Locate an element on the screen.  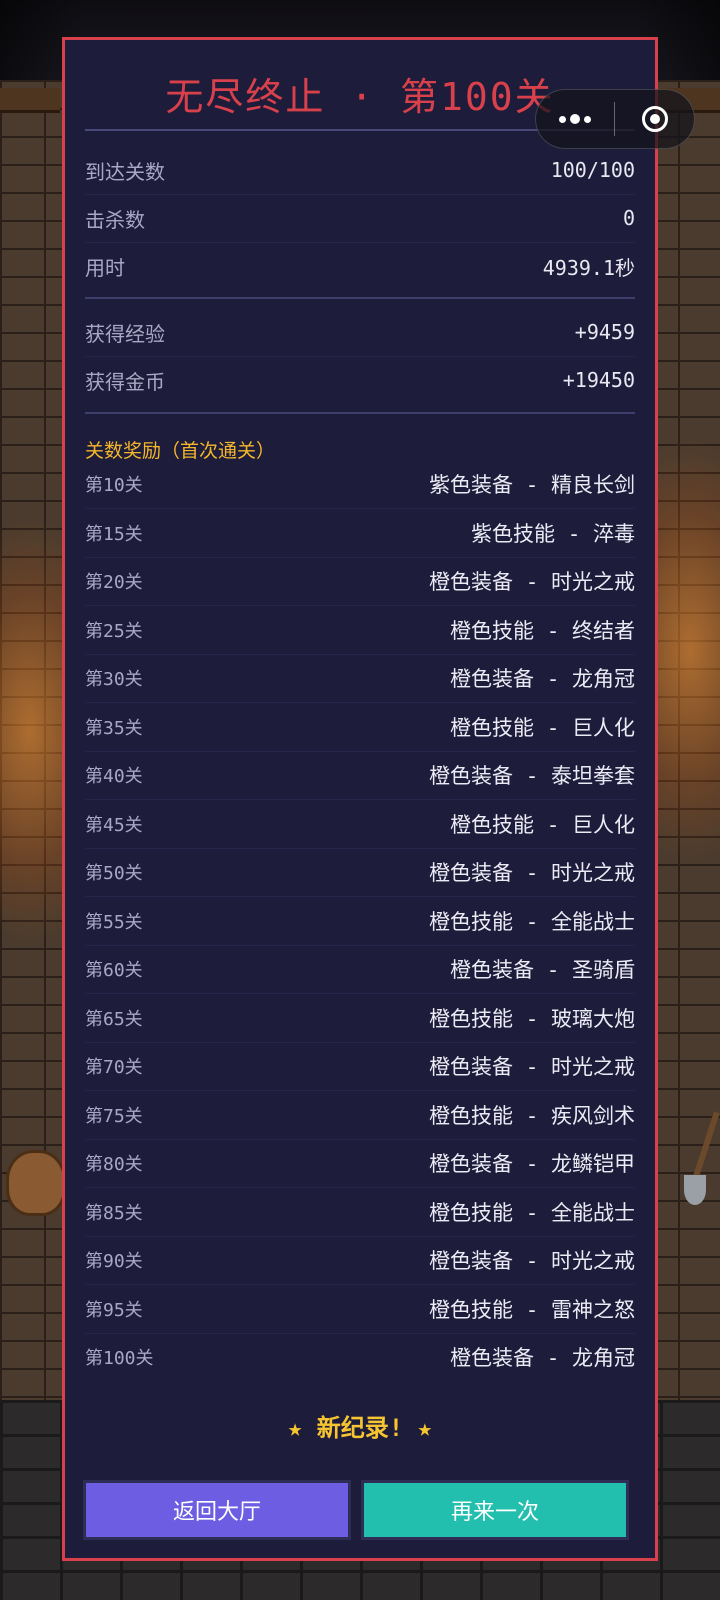
reward-level: 第100关 is located at coordinates (119, 1358).